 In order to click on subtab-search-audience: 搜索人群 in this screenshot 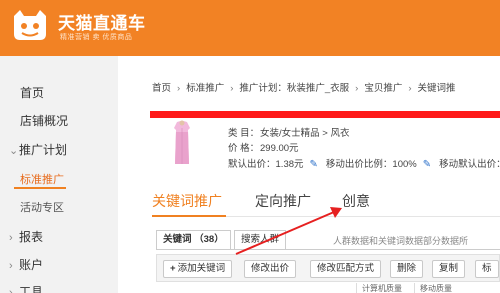, I will do `click(260, 240)`.